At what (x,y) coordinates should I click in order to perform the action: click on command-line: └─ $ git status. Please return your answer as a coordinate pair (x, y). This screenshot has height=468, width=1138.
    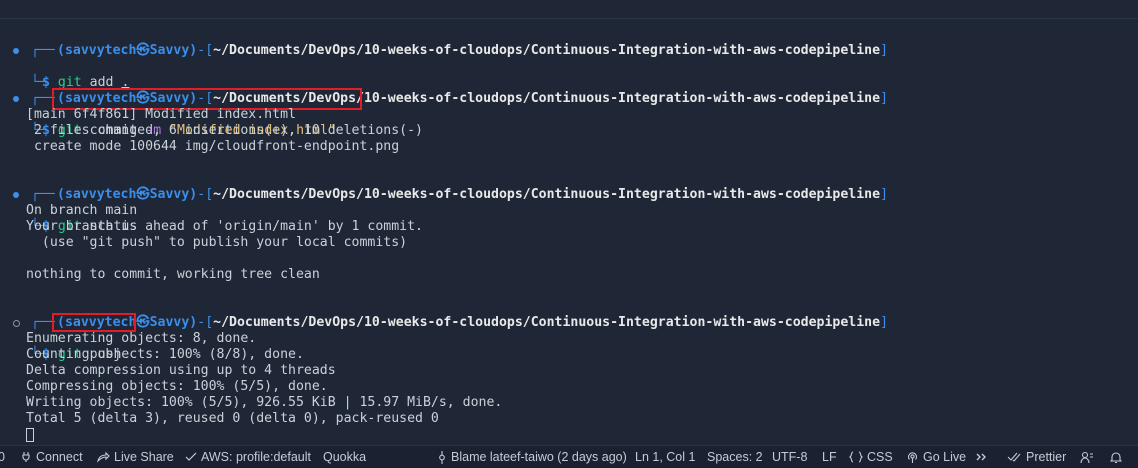
    Looking at the image, I should click on (68, 210).